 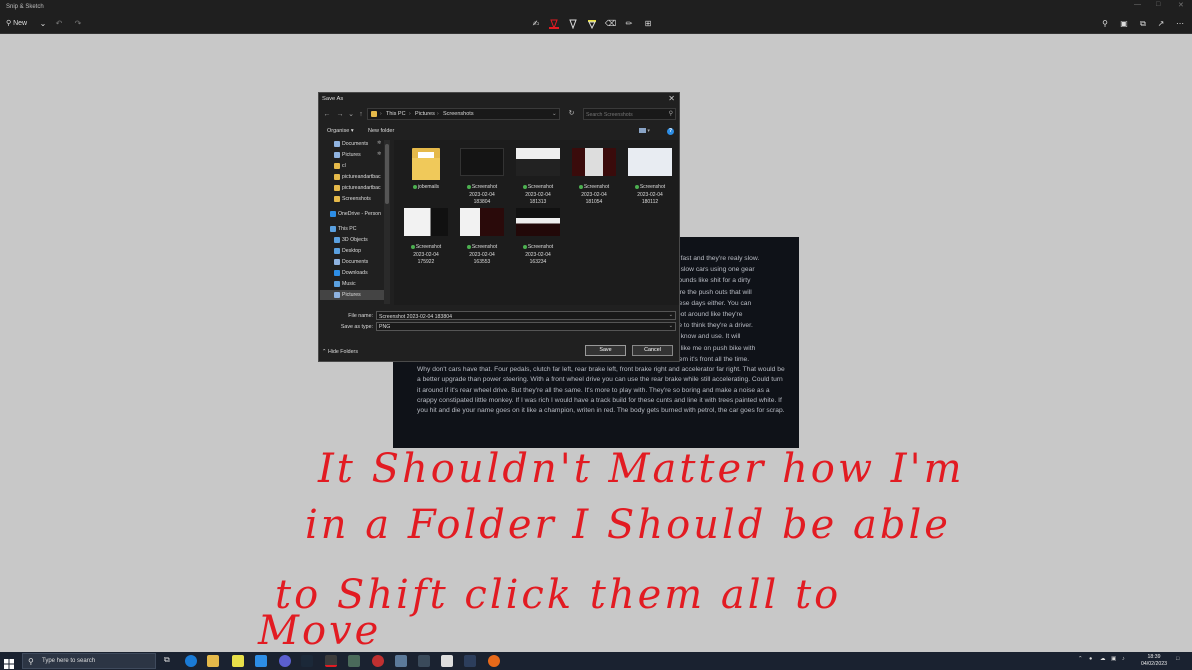 I want to click on cancel-button: Cancel, so click(x=652, y=350).